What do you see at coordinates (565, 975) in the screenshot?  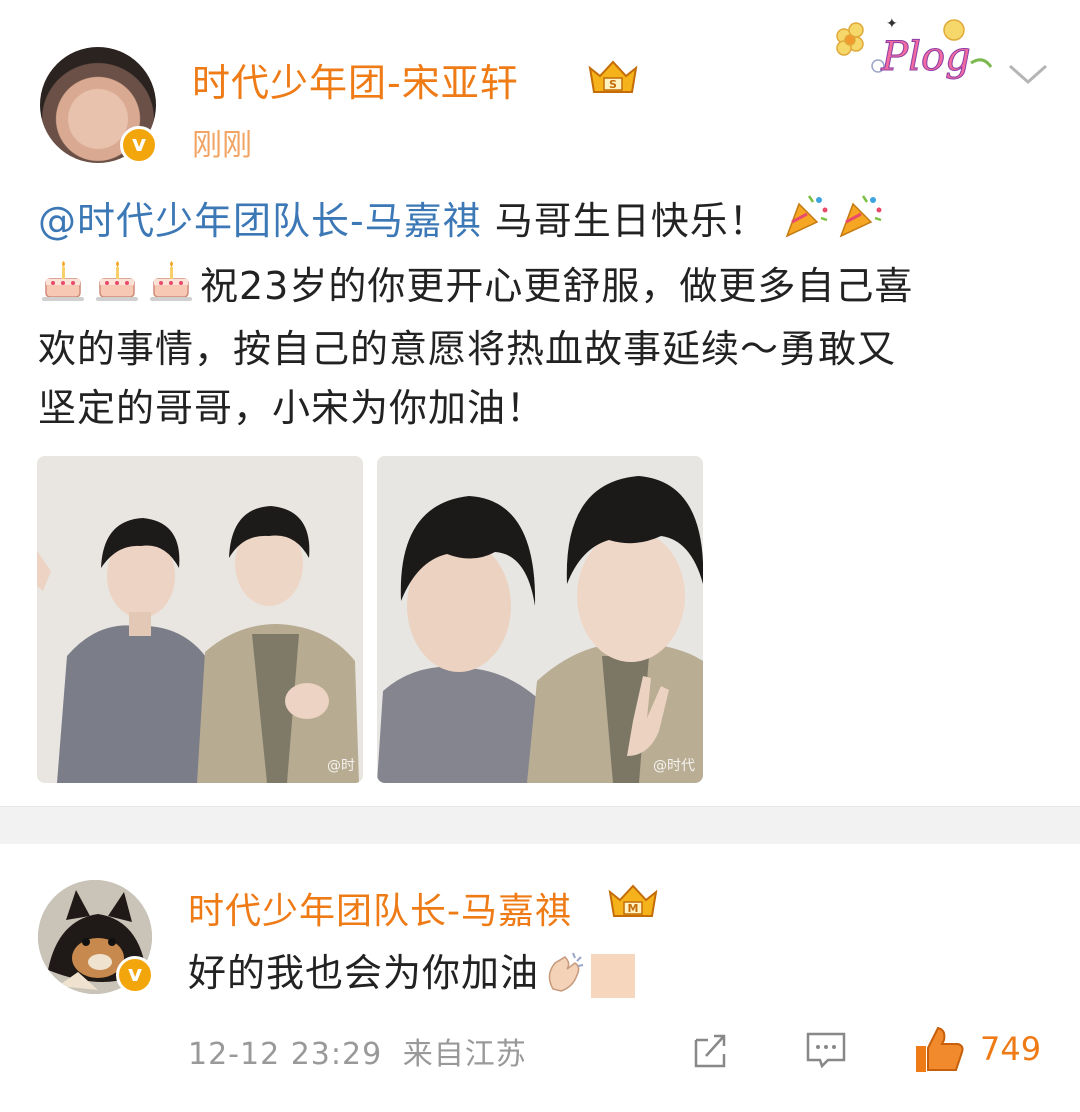 I see `clap-icon` at bounding box center [565, 975].